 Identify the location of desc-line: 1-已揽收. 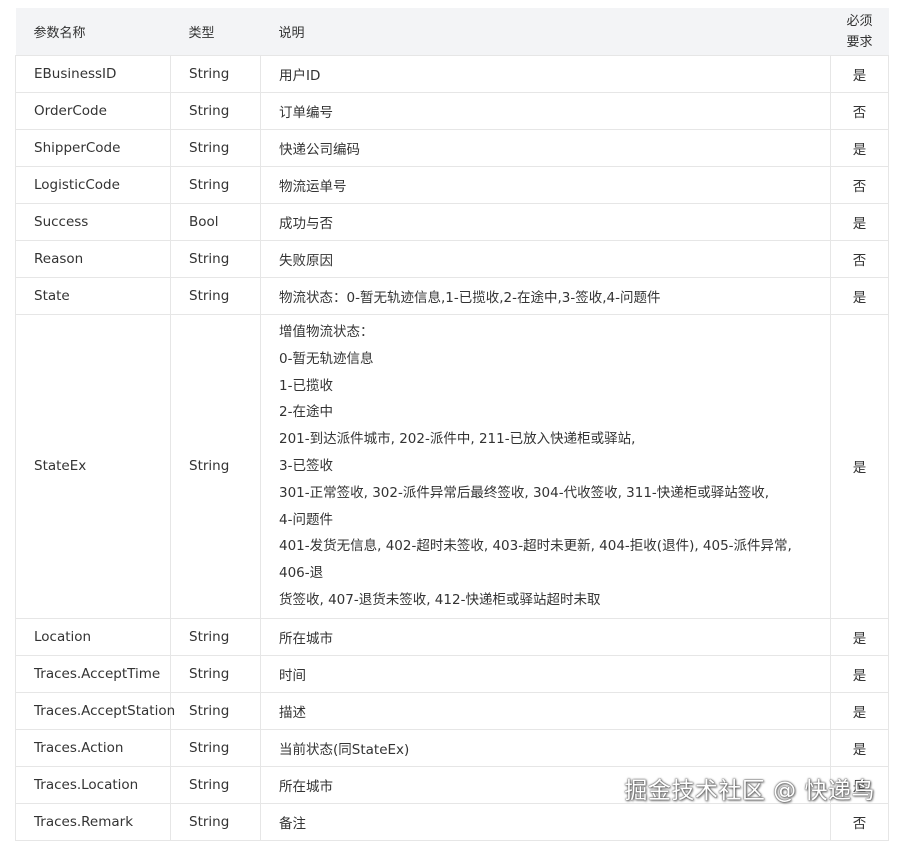
(306, 385).